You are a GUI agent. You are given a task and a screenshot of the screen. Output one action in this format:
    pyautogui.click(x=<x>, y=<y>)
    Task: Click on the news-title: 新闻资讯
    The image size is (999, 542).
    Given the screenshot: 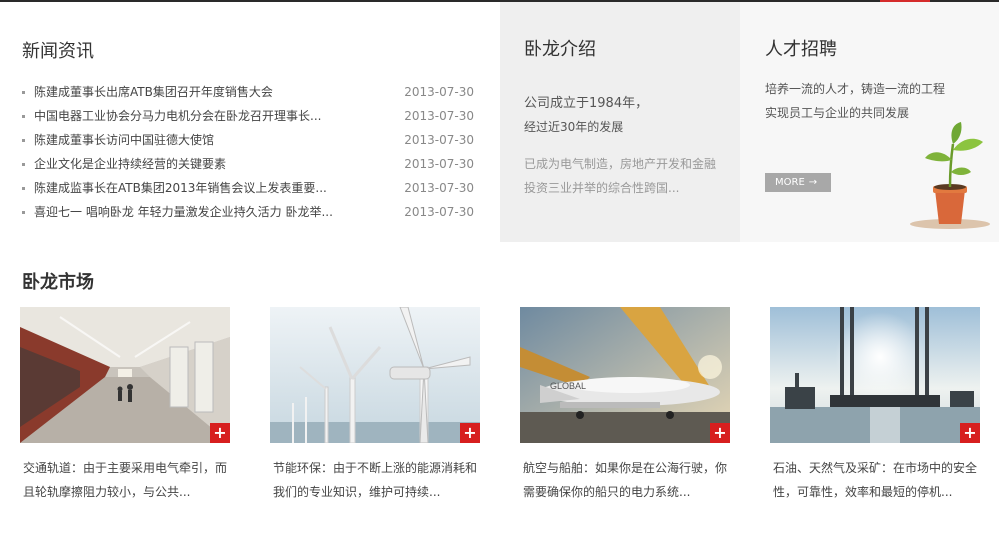 What is the action you would take?
    pyautogui.click(x=58, y=51)
    